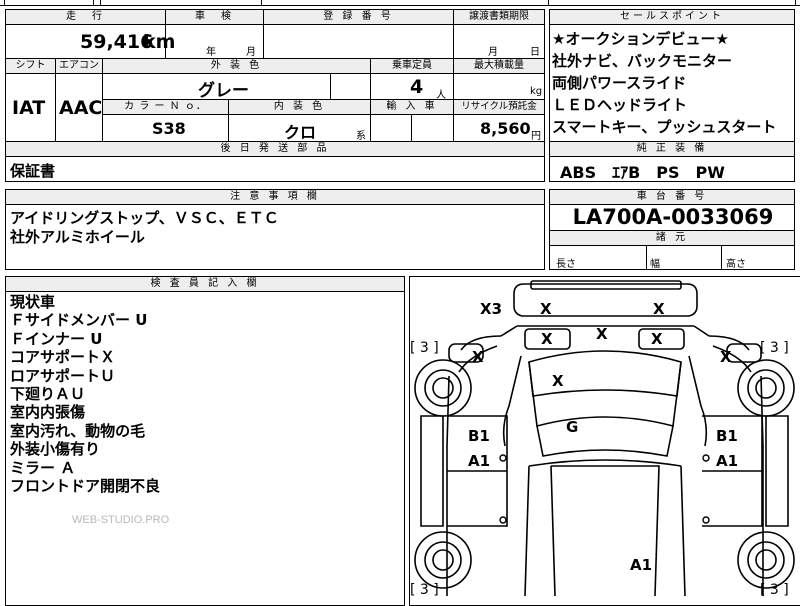  I want to click on inspector-line: ミラー Ａ, so click(43, 467).